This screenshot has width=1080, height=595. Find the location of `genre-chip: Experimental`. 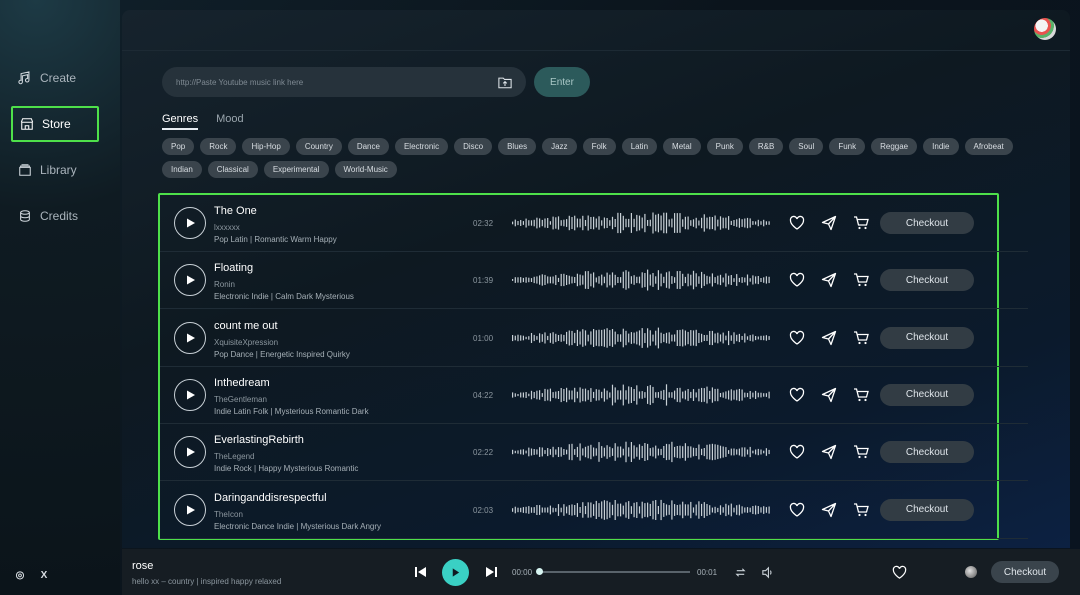

genre-chip: Experimental is located at coordinates (296, 169).